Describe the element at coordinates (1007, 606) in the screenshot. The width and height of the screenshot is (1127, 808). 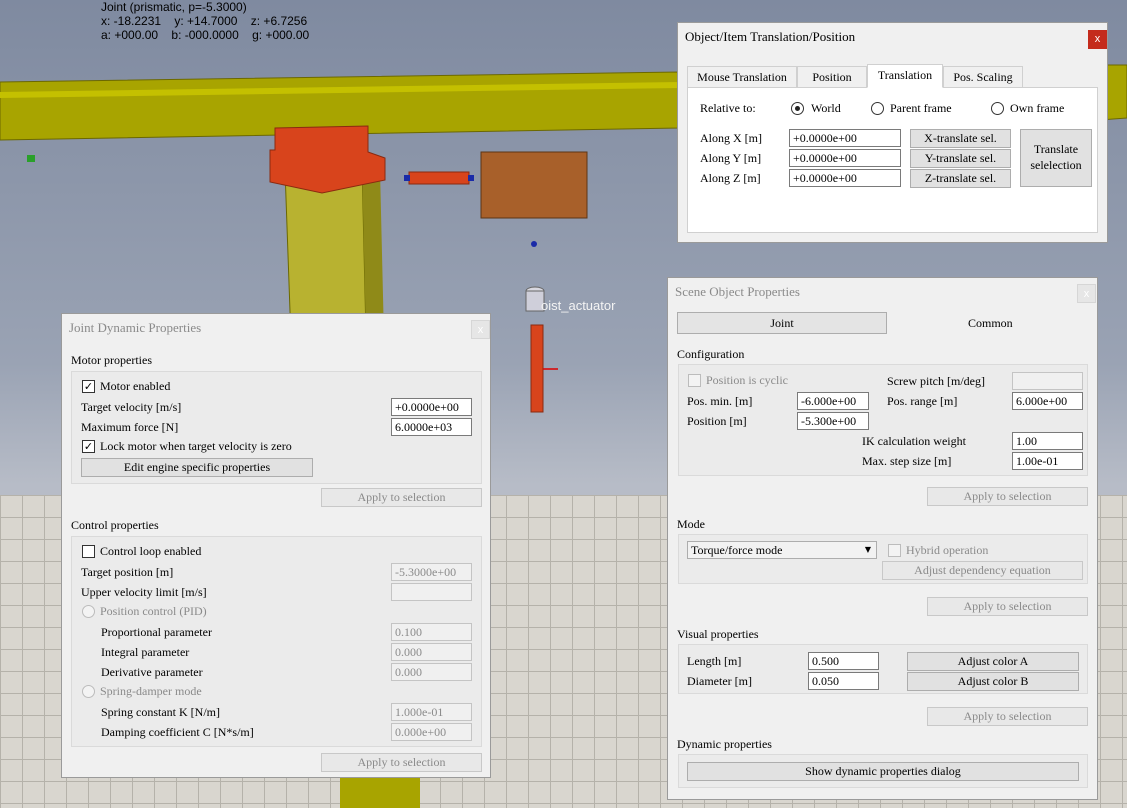
I see `apply-mode-button: Apply to selection` at that location.